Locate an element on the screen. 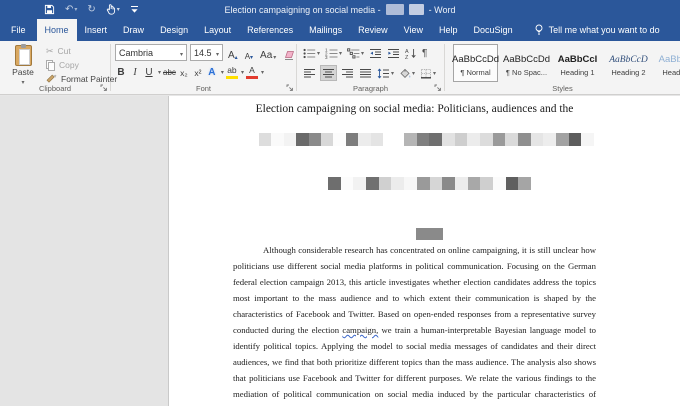 This screenshot has height=406, width=680. undo-button: ▾ is located at coordinates (71, 9).